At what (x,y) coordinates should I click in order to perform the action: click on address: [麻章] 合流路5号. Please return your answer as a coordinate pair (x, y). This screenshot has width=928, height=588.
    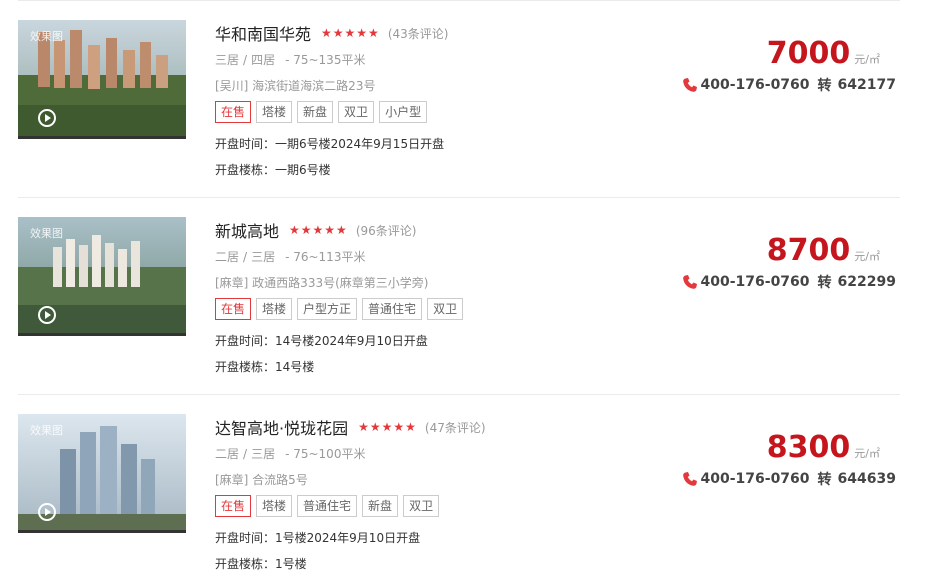
    Looking at the image, I should click on (261, 480).